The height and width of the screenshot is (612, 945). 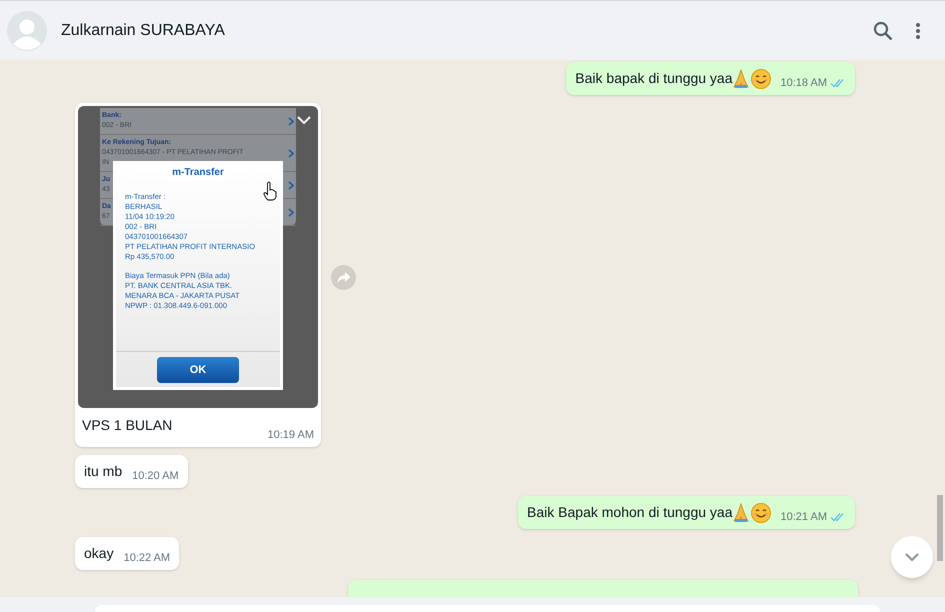 What do you see at coordinates (127, 425) in the screenshot?
I see `image-caption: VPS 1 BULAN` at bounding box center [127, 425].